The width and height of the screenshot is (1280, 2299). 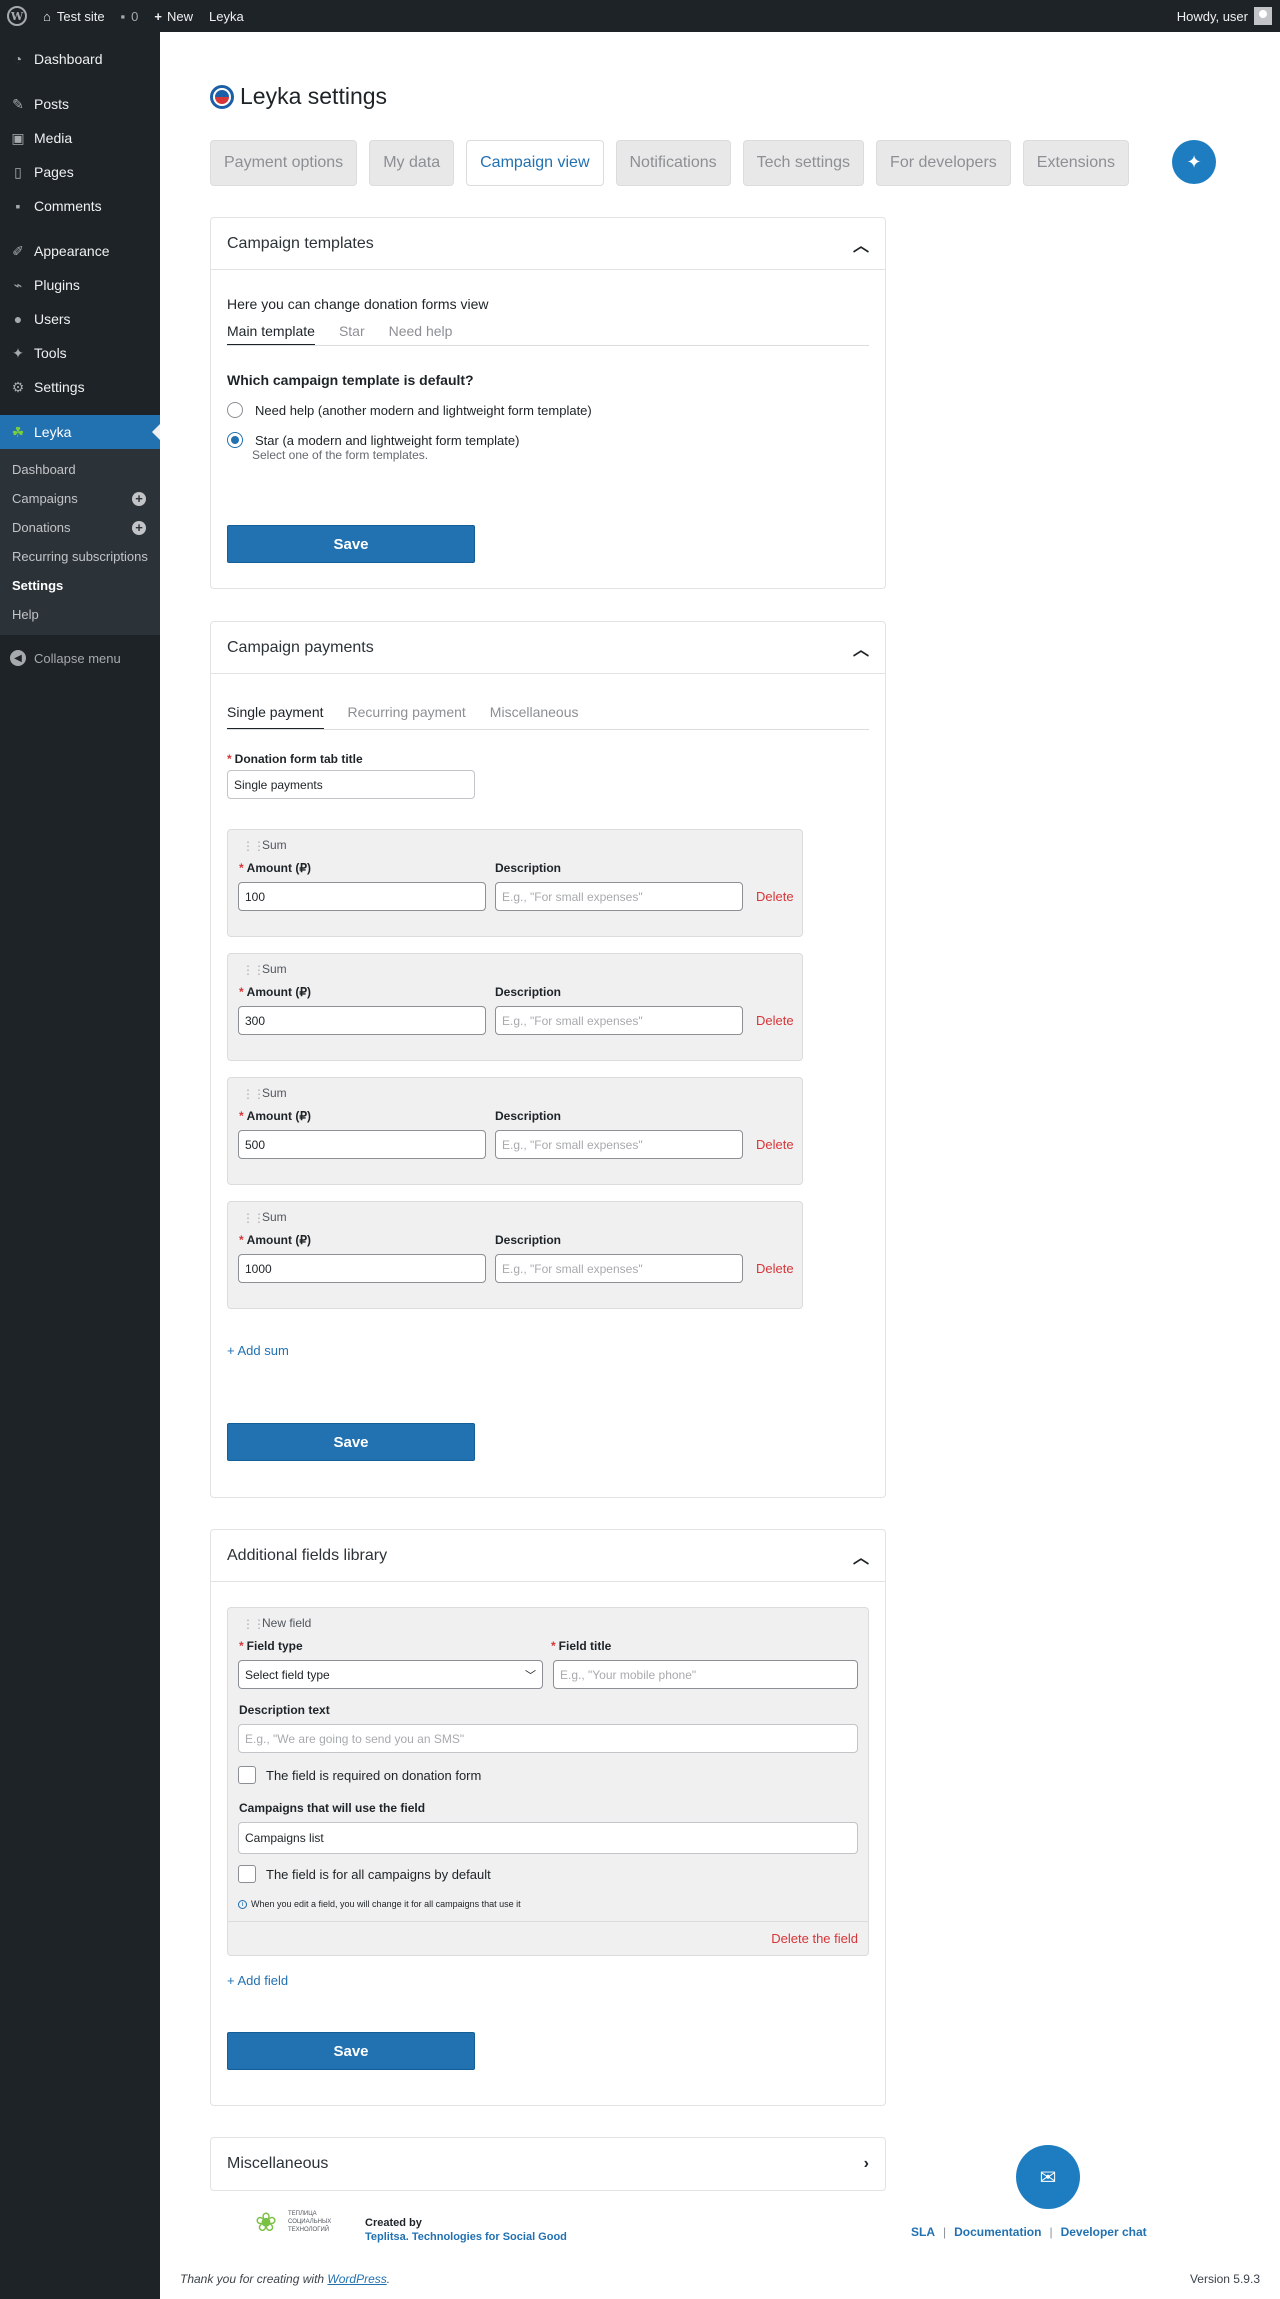 What do you see at coordinates (74, 16) in the screenshot?
I see `site-name-link: ⌂ Test site` at bounding box center [74, 16].